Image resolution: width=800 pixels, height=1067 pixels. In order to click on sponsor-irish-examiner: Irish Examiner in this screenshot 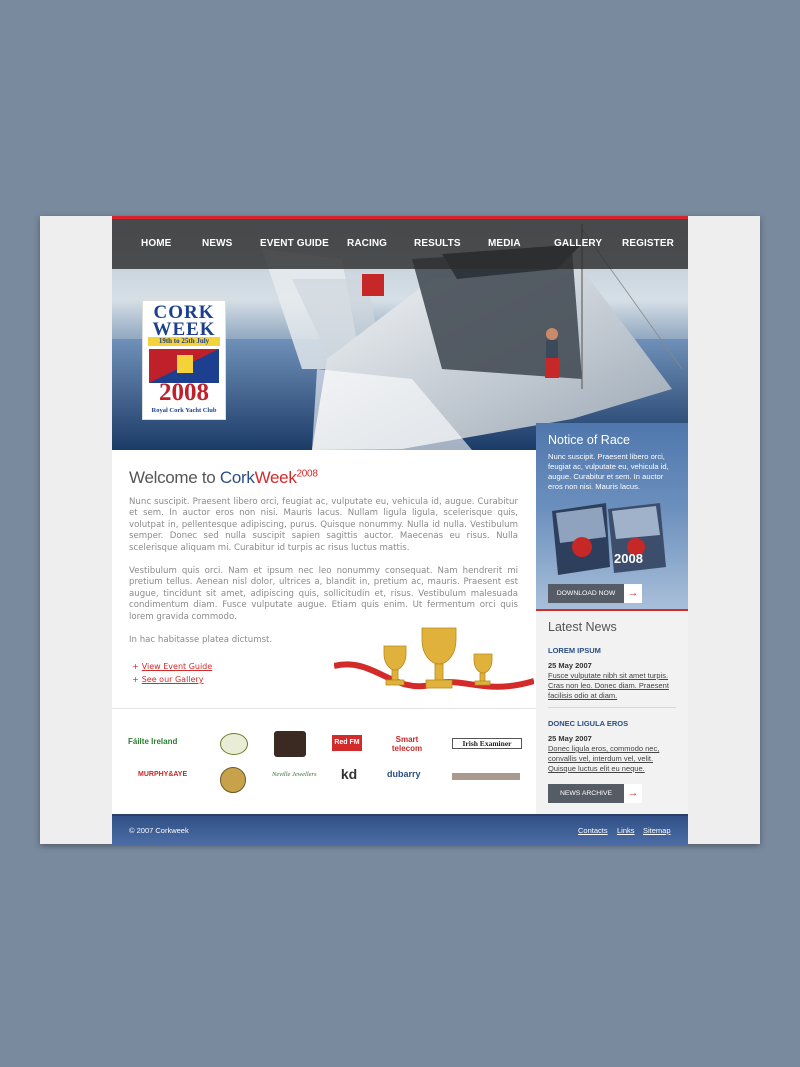, I will do `click(487, 743)`.